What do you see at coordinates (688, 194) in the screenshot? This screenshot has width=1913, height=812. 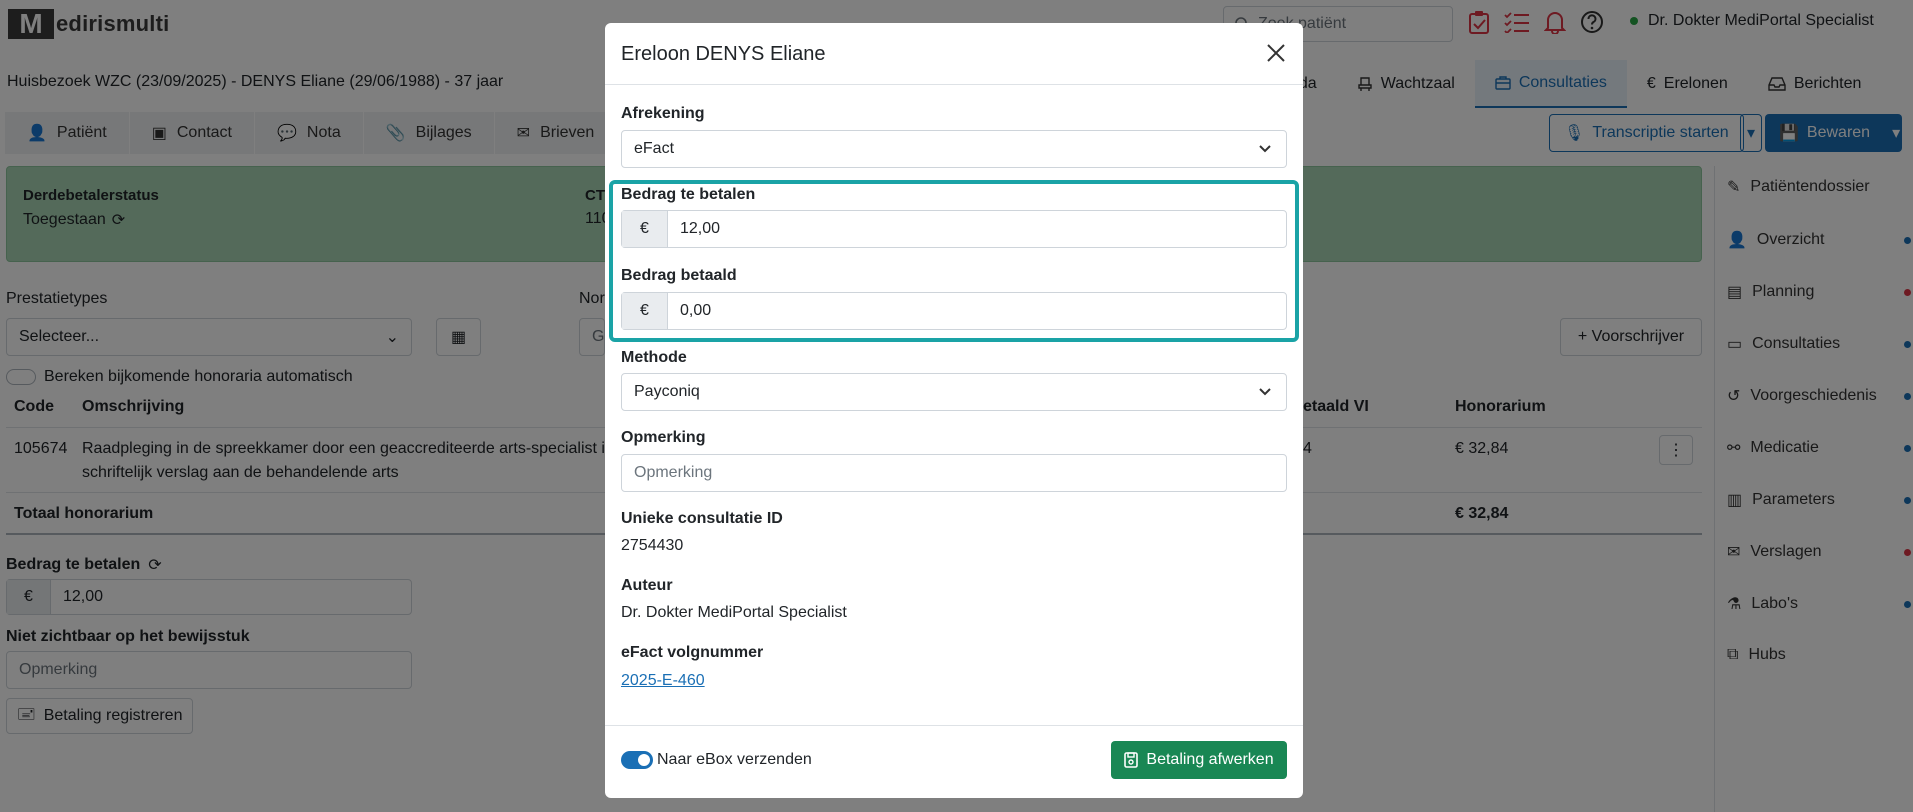 I see `te-betalen-label: Bedrag te betalen` at bounding box center [688, 194].